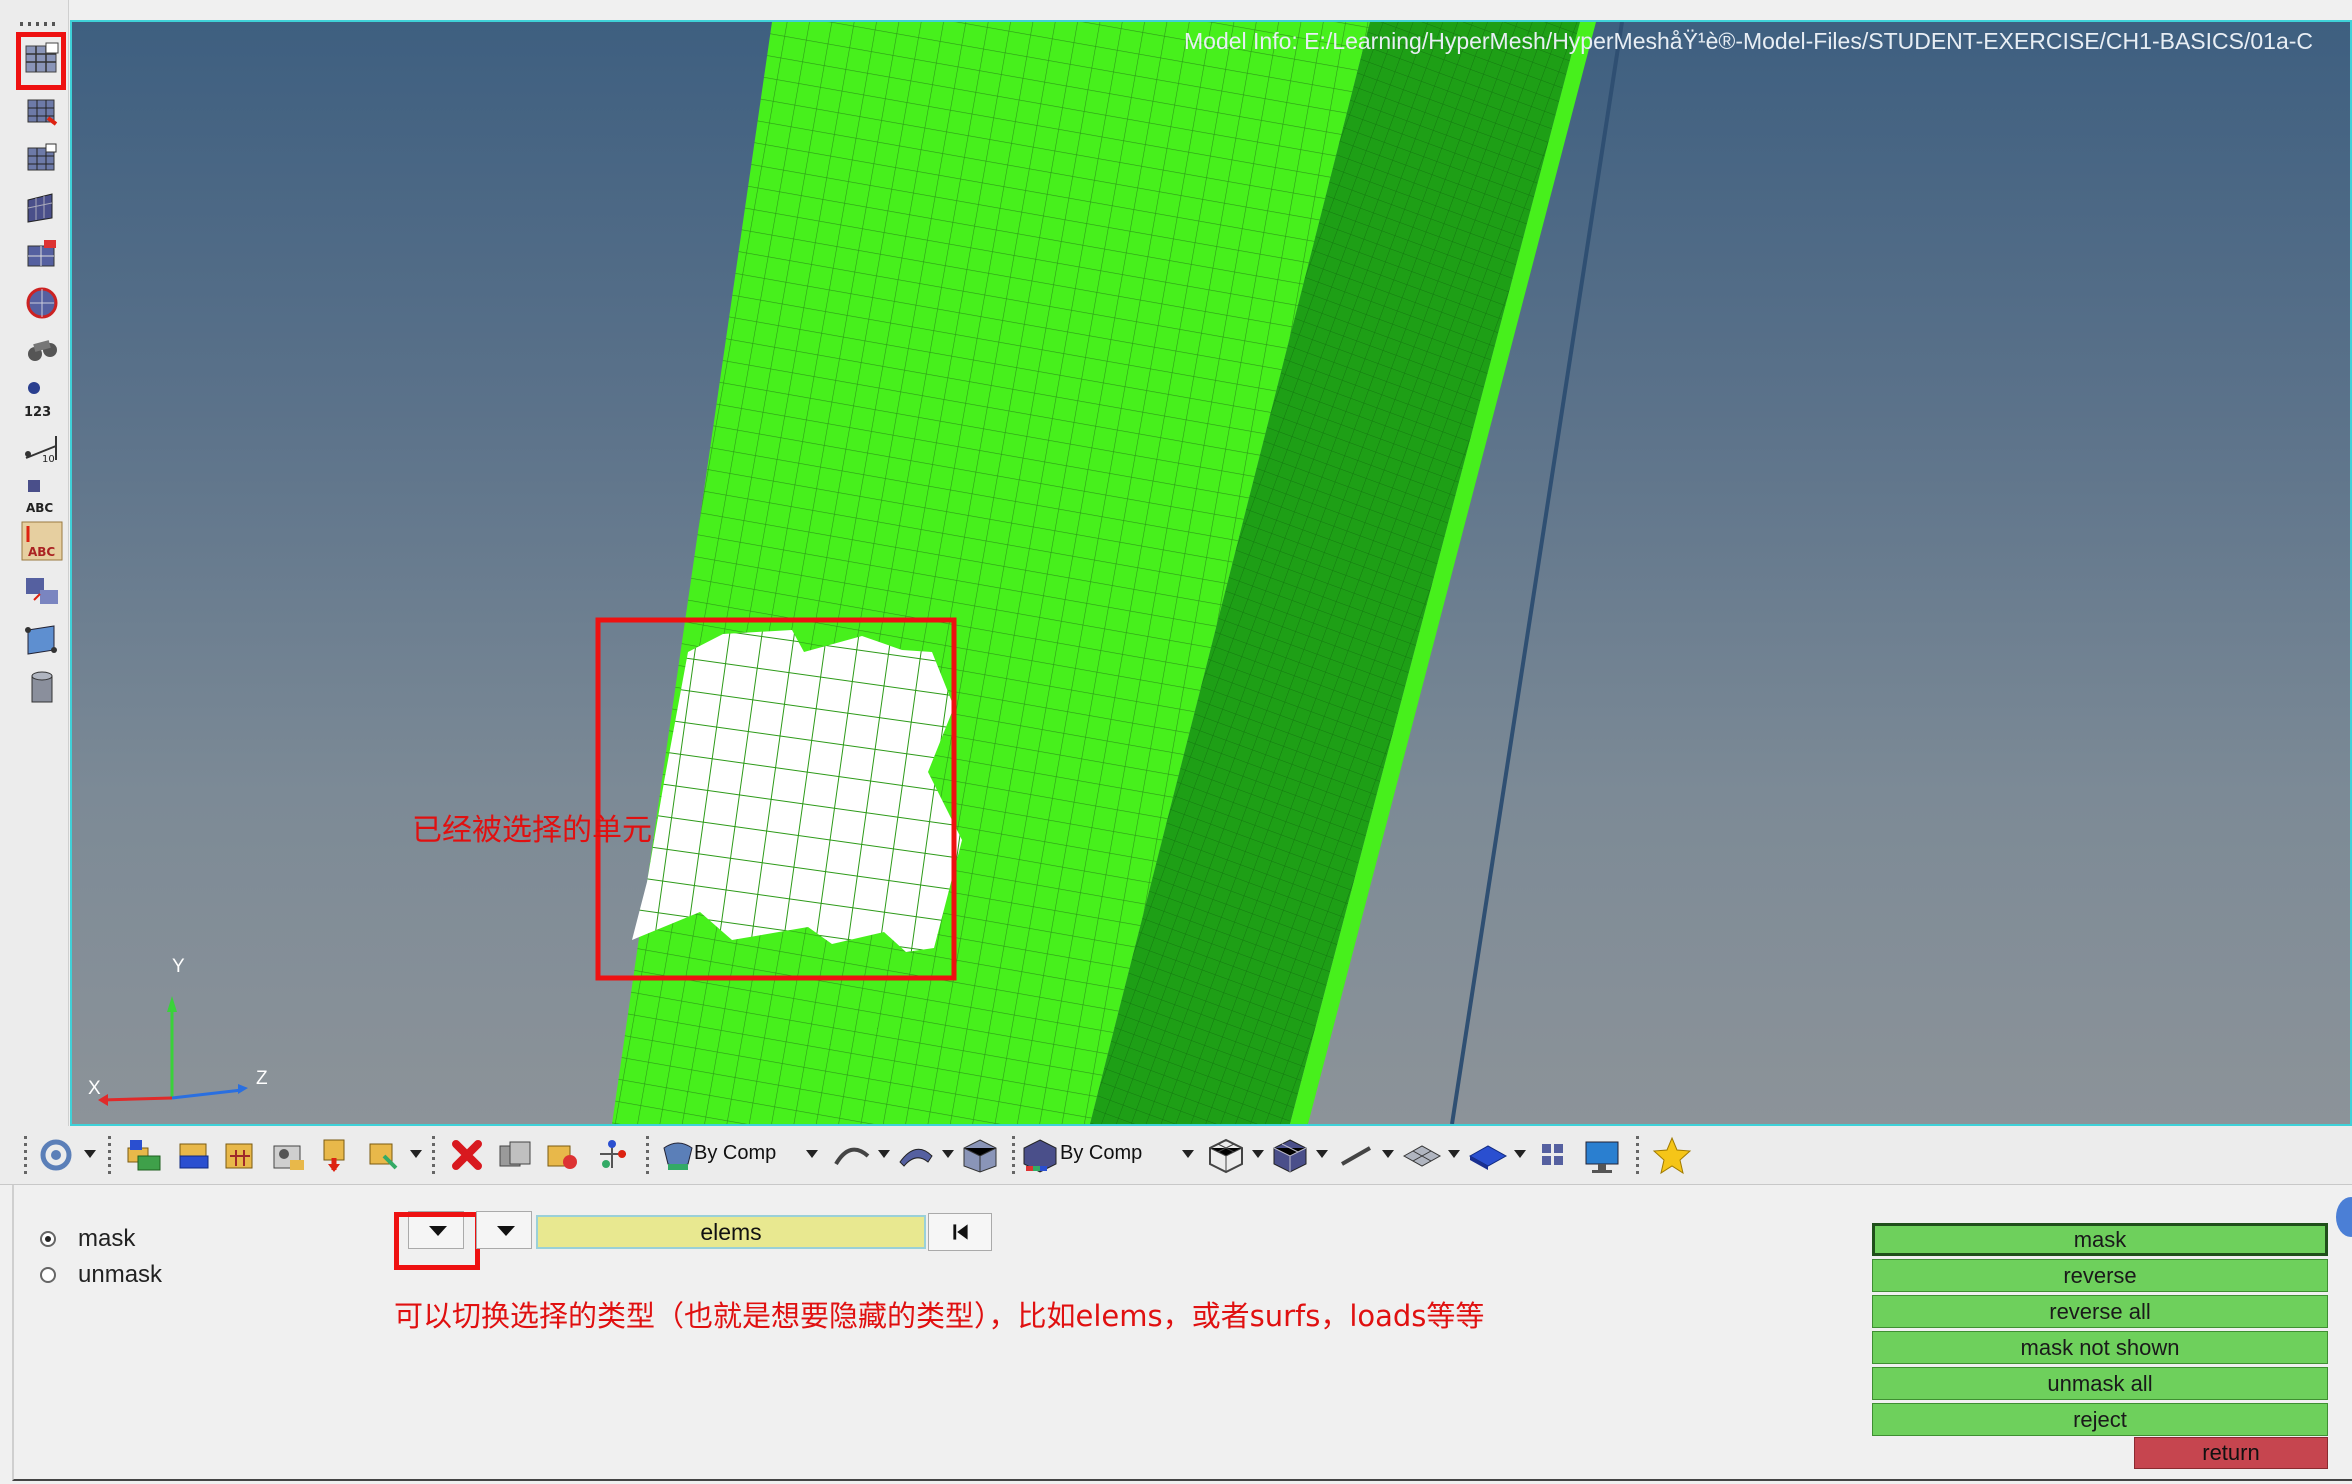 The width and height of the screenshot is (2352, 1484). Describe the element at coordinates (2100, 1275) in the screenshot. I see `reverse-button: reverse` at that location.